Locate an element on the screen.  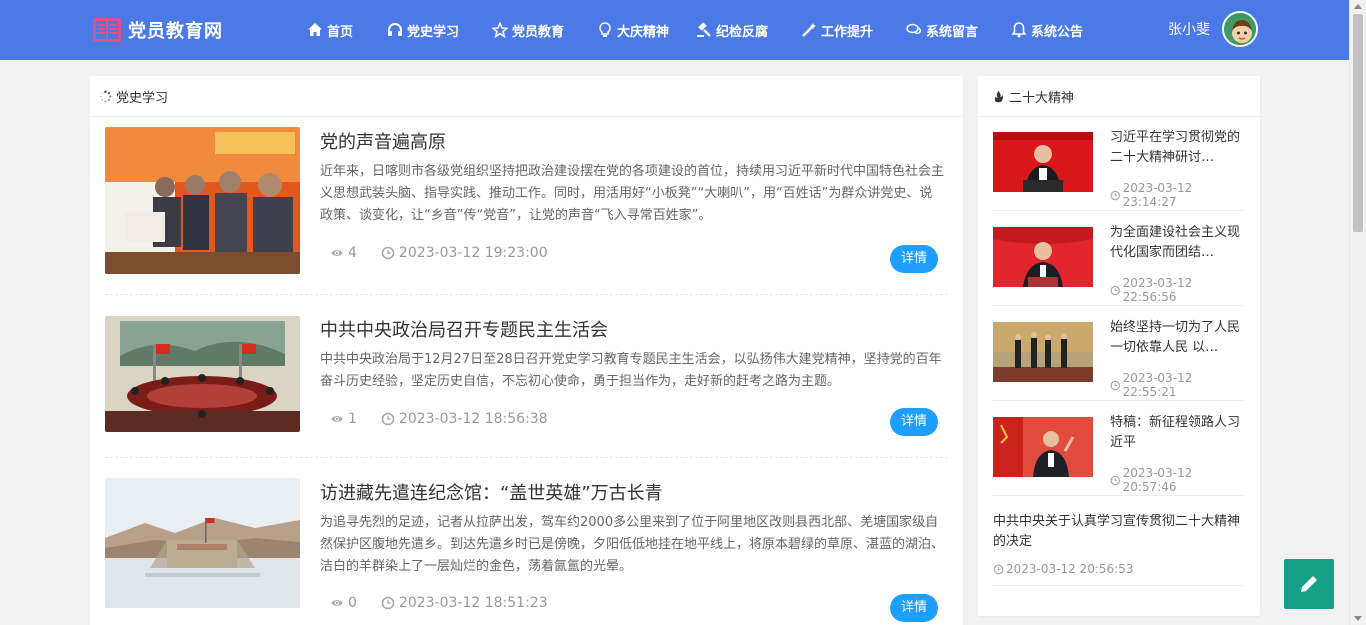
article-meta: 1 2023-03-12 18:56:38 is located at coordinates (439, 419).